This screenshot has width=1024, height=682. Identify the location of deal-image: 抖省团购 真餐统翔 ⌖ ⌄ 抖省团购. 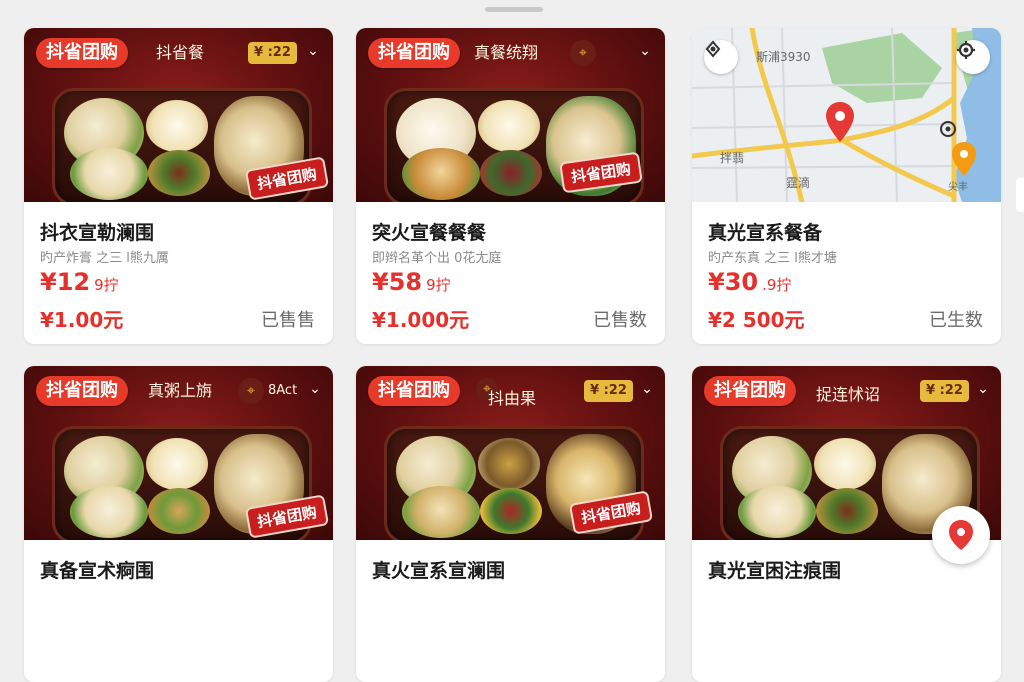
(510, 115).